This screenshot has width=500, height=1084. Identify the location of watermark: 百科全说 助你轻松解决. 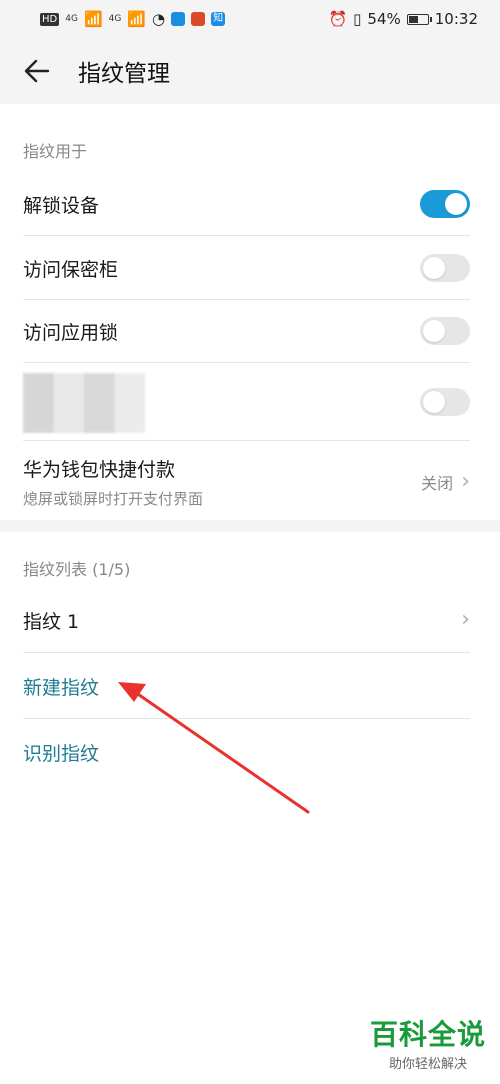
(428, 1042).